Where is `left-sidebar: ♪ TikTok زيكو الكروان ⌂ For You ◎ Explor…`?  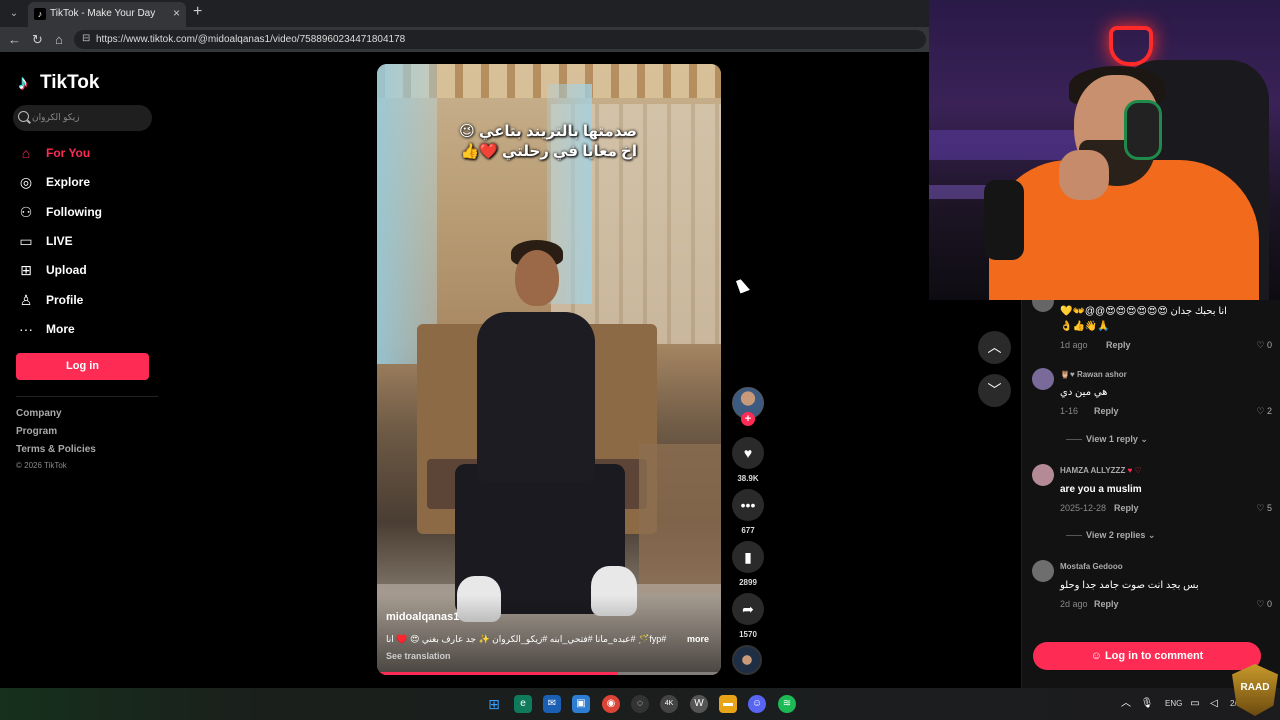
left-sidebar: ♪ TikTok زيكو الكروان ⌂ For You ◎ Explor… is located at coordinates (82, 370).